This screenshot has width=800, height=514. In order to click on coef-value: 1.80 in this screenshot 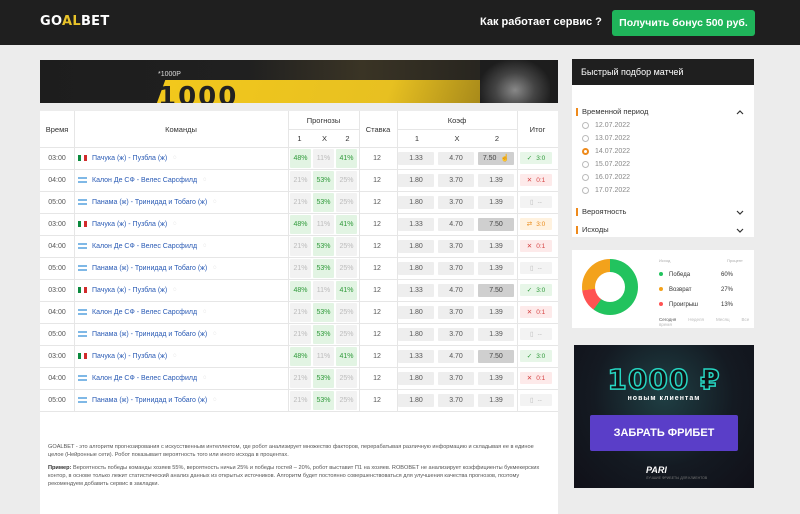, I will do `click(416, 334)`.